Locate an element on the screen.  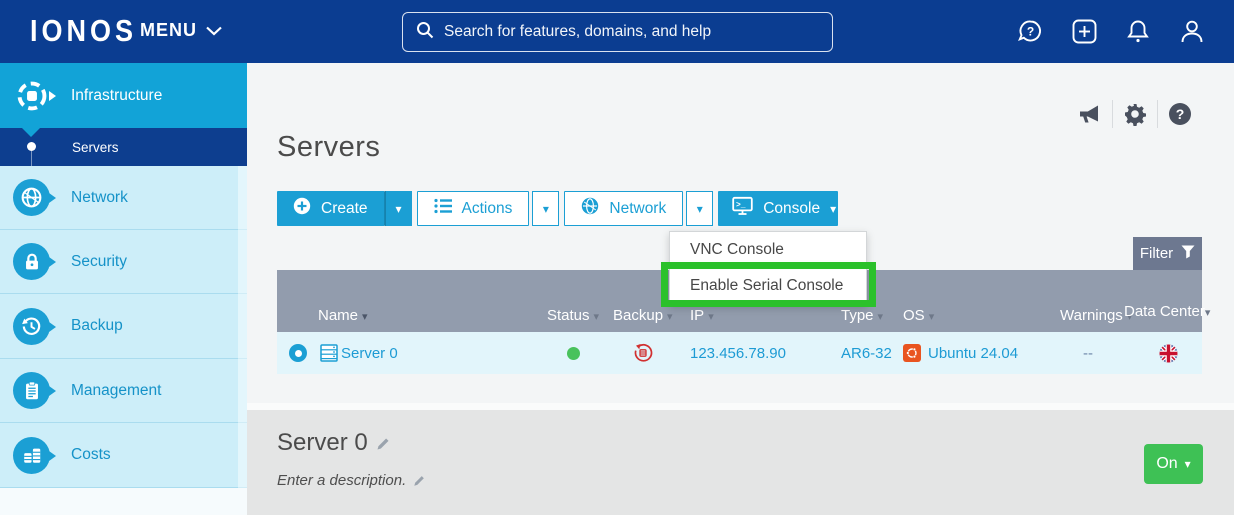
network-button-group: Network ▾ is located at coordinates (639, 208).